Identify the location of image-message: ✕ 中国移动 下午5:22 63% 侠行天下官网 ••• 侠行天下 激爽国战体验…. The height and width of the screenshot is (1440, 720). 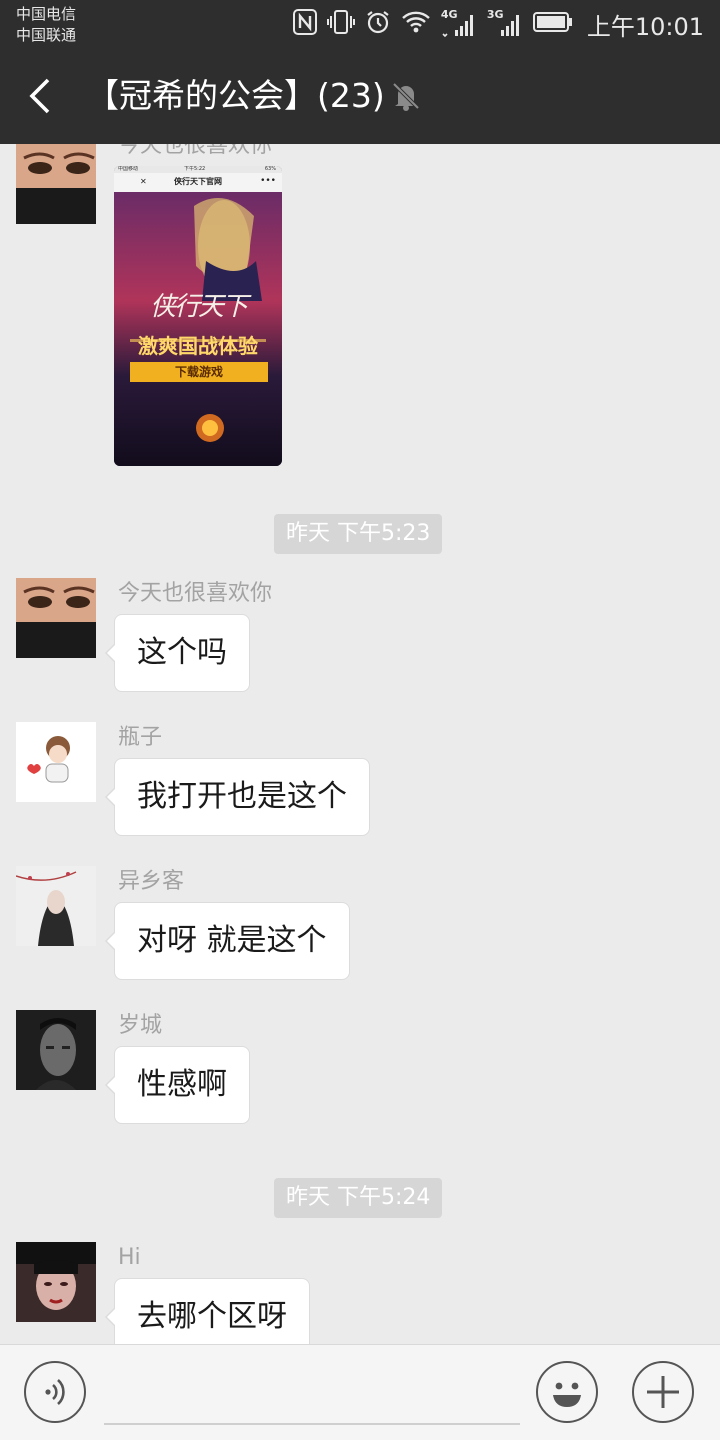
(198, 316).